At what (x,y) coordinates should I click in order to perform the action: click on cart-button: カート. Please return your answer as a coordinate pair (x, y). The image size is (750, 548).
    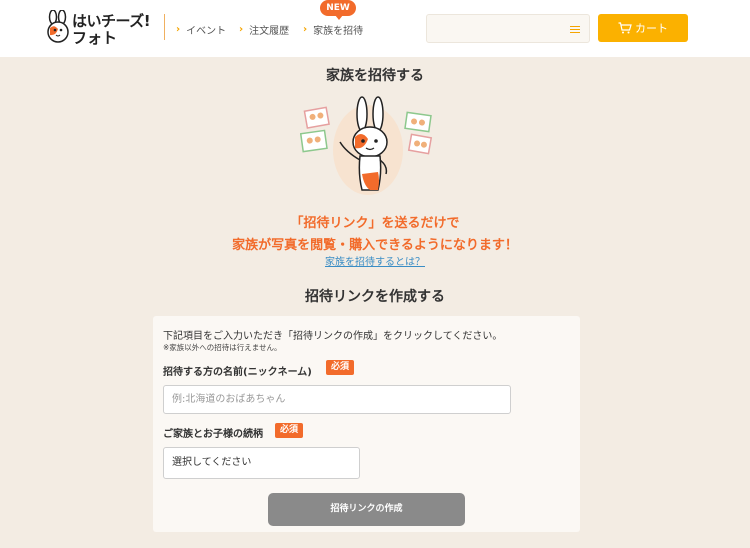
    Looking at the image, I should click on (643, 28).